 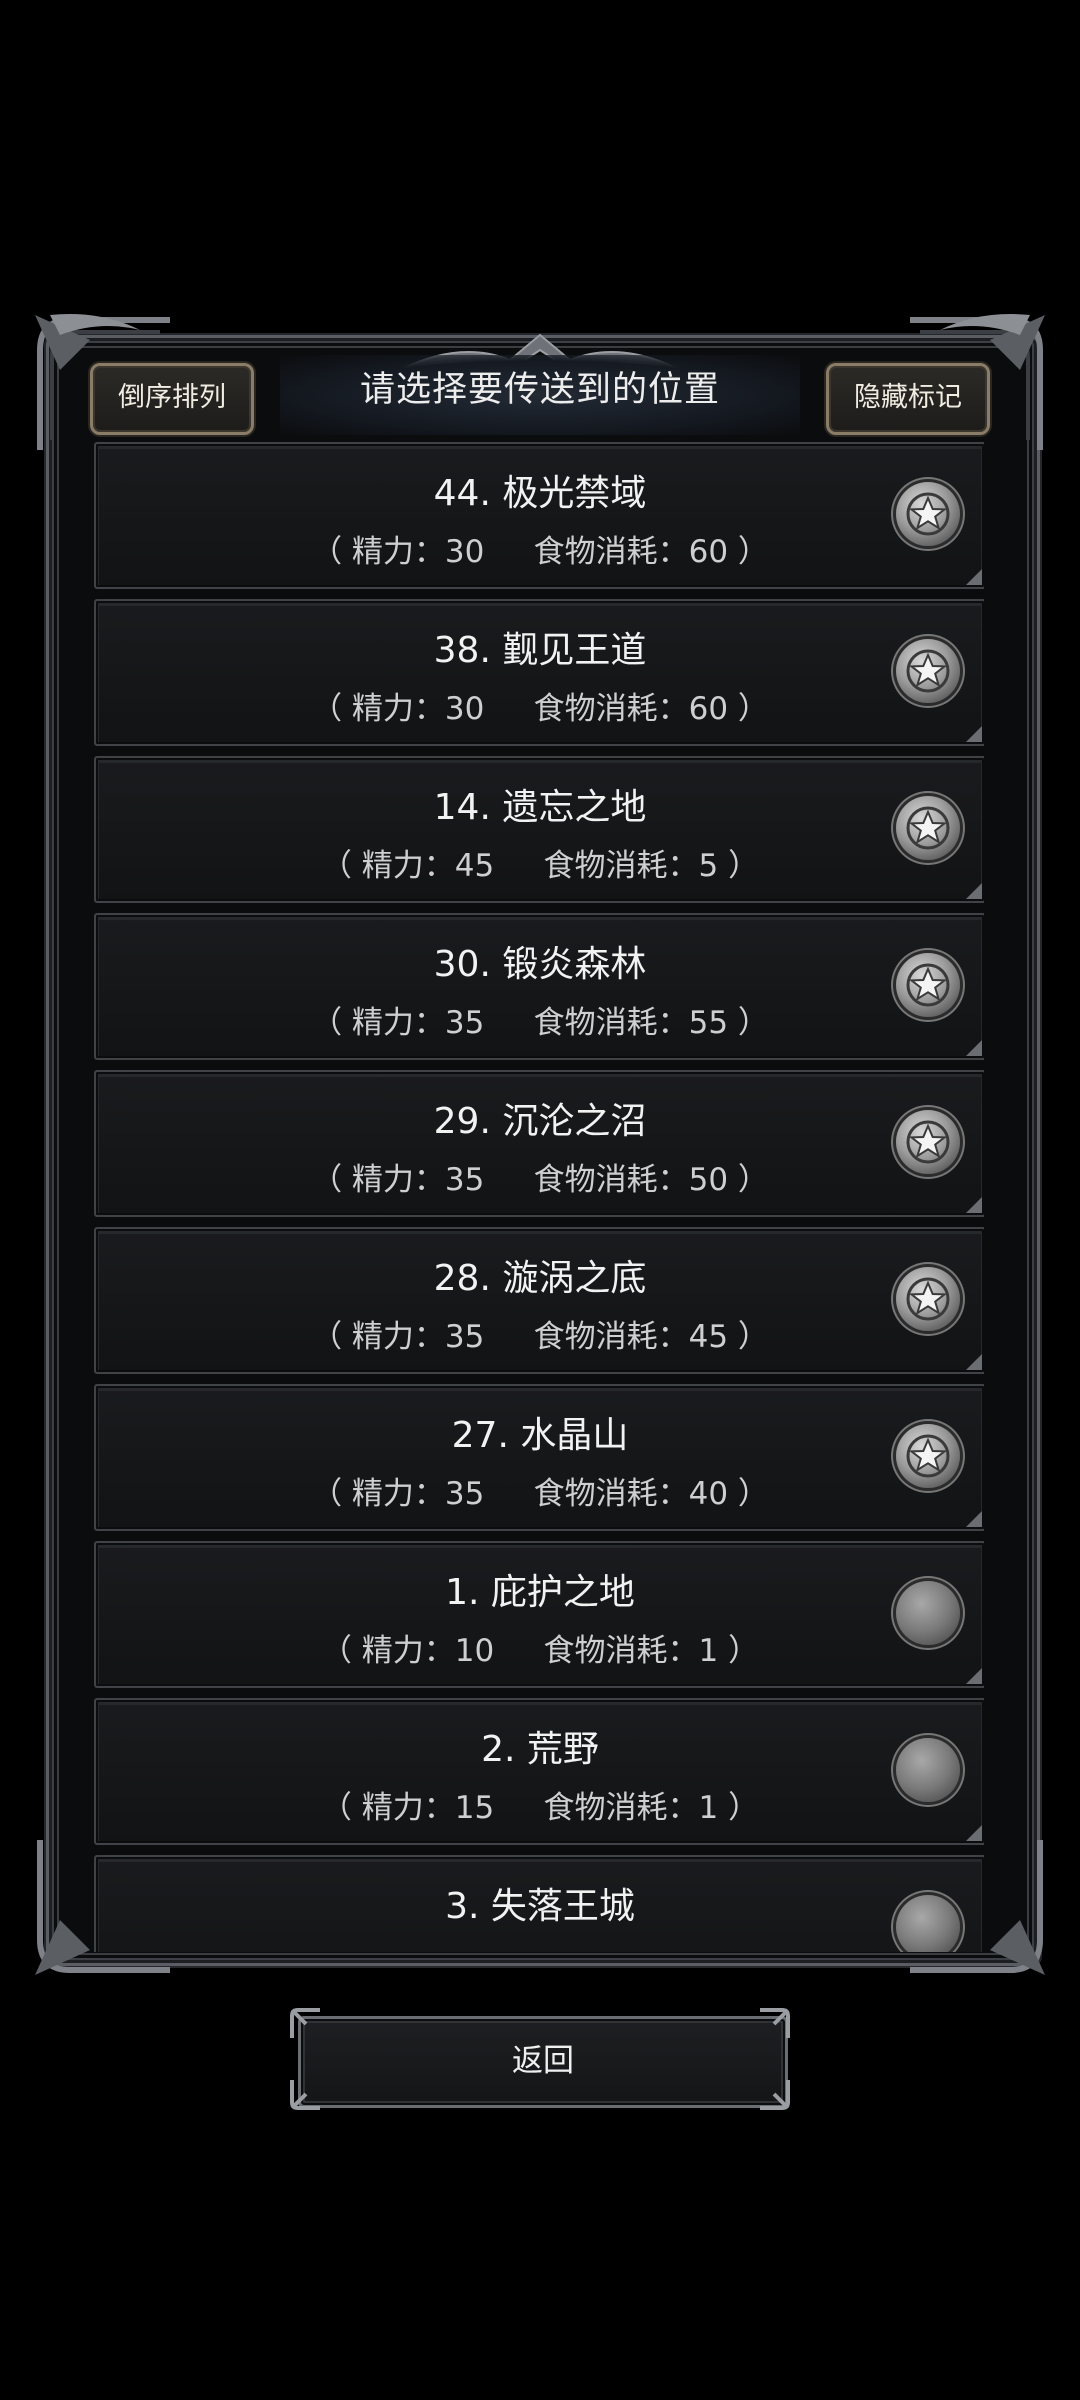 What do you see at coordinates (540, 1494) in the screenshot?
I see `location-stats: （ 精力：35 食物消耗：40 ）` at bounding box center [540, 1494].